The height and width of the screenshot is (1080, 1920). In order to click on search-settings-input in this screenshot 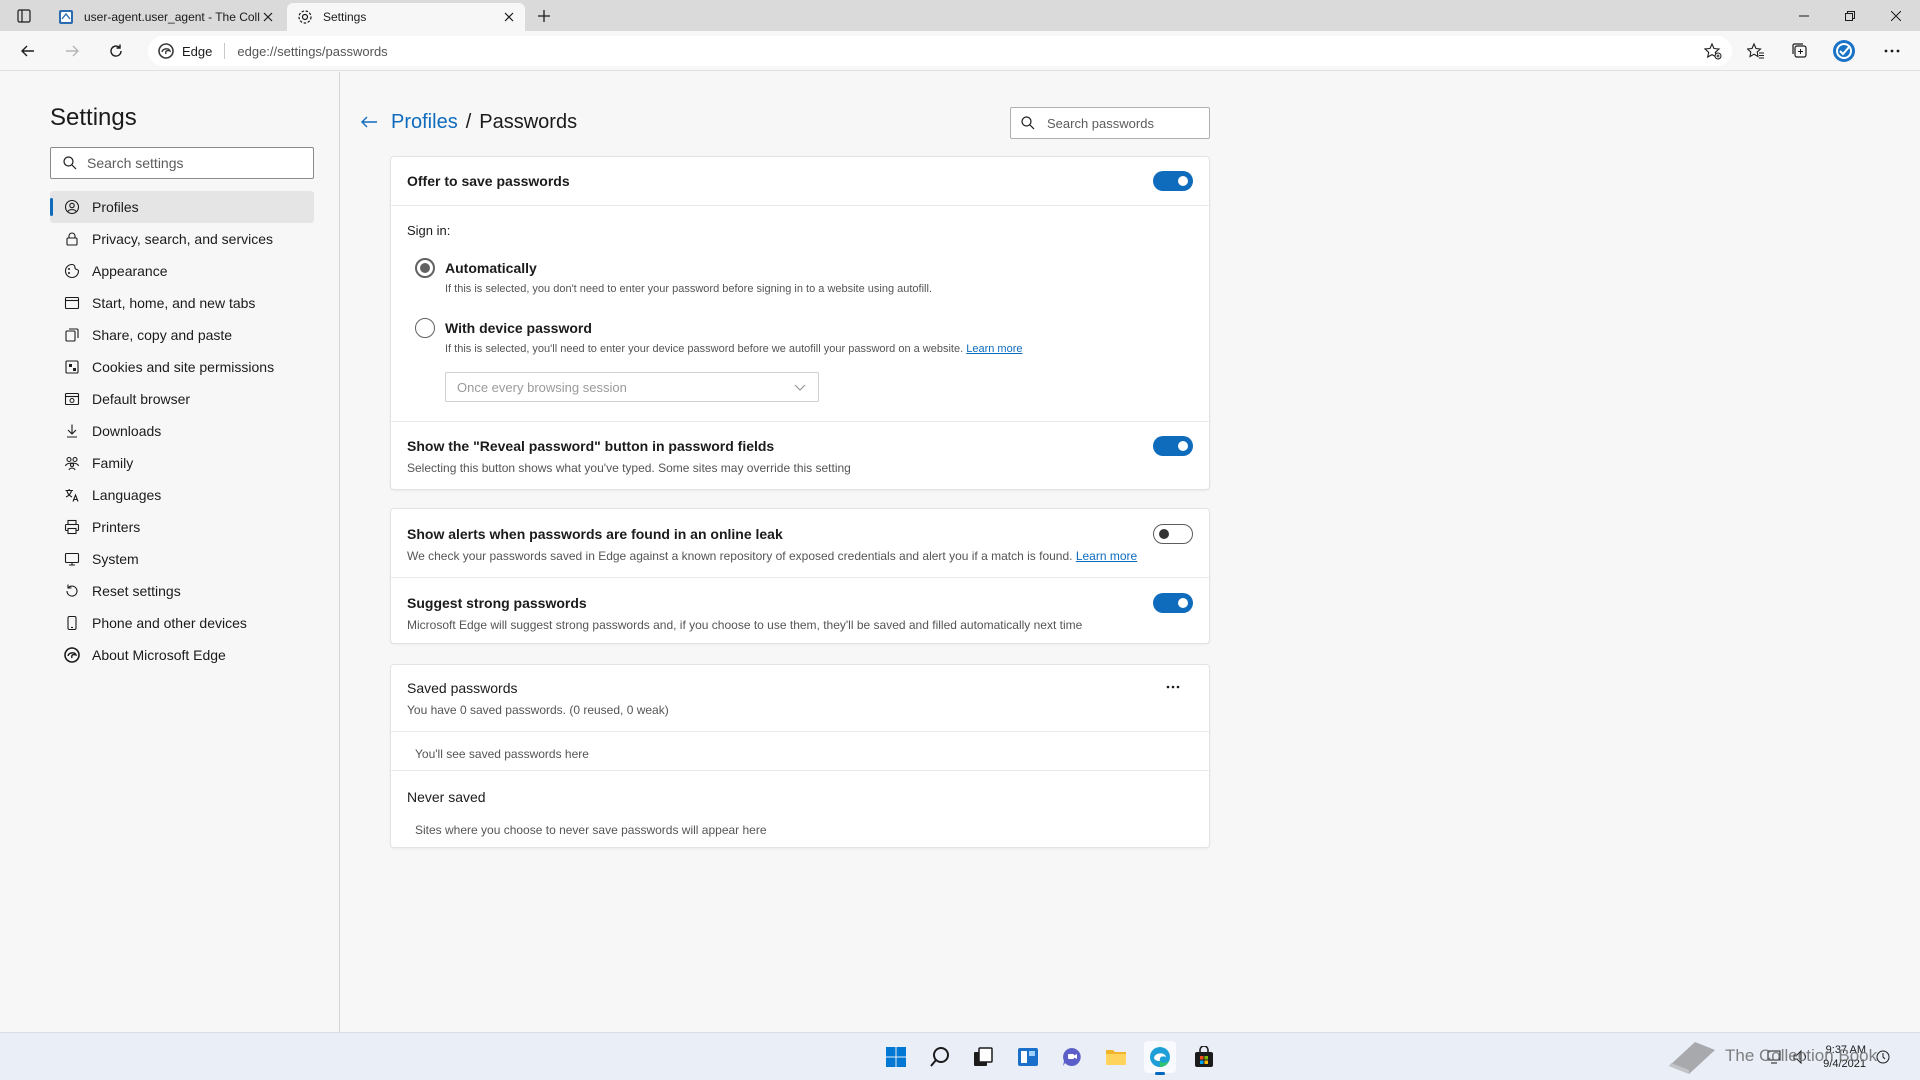, I will do `click(192, 163)`.